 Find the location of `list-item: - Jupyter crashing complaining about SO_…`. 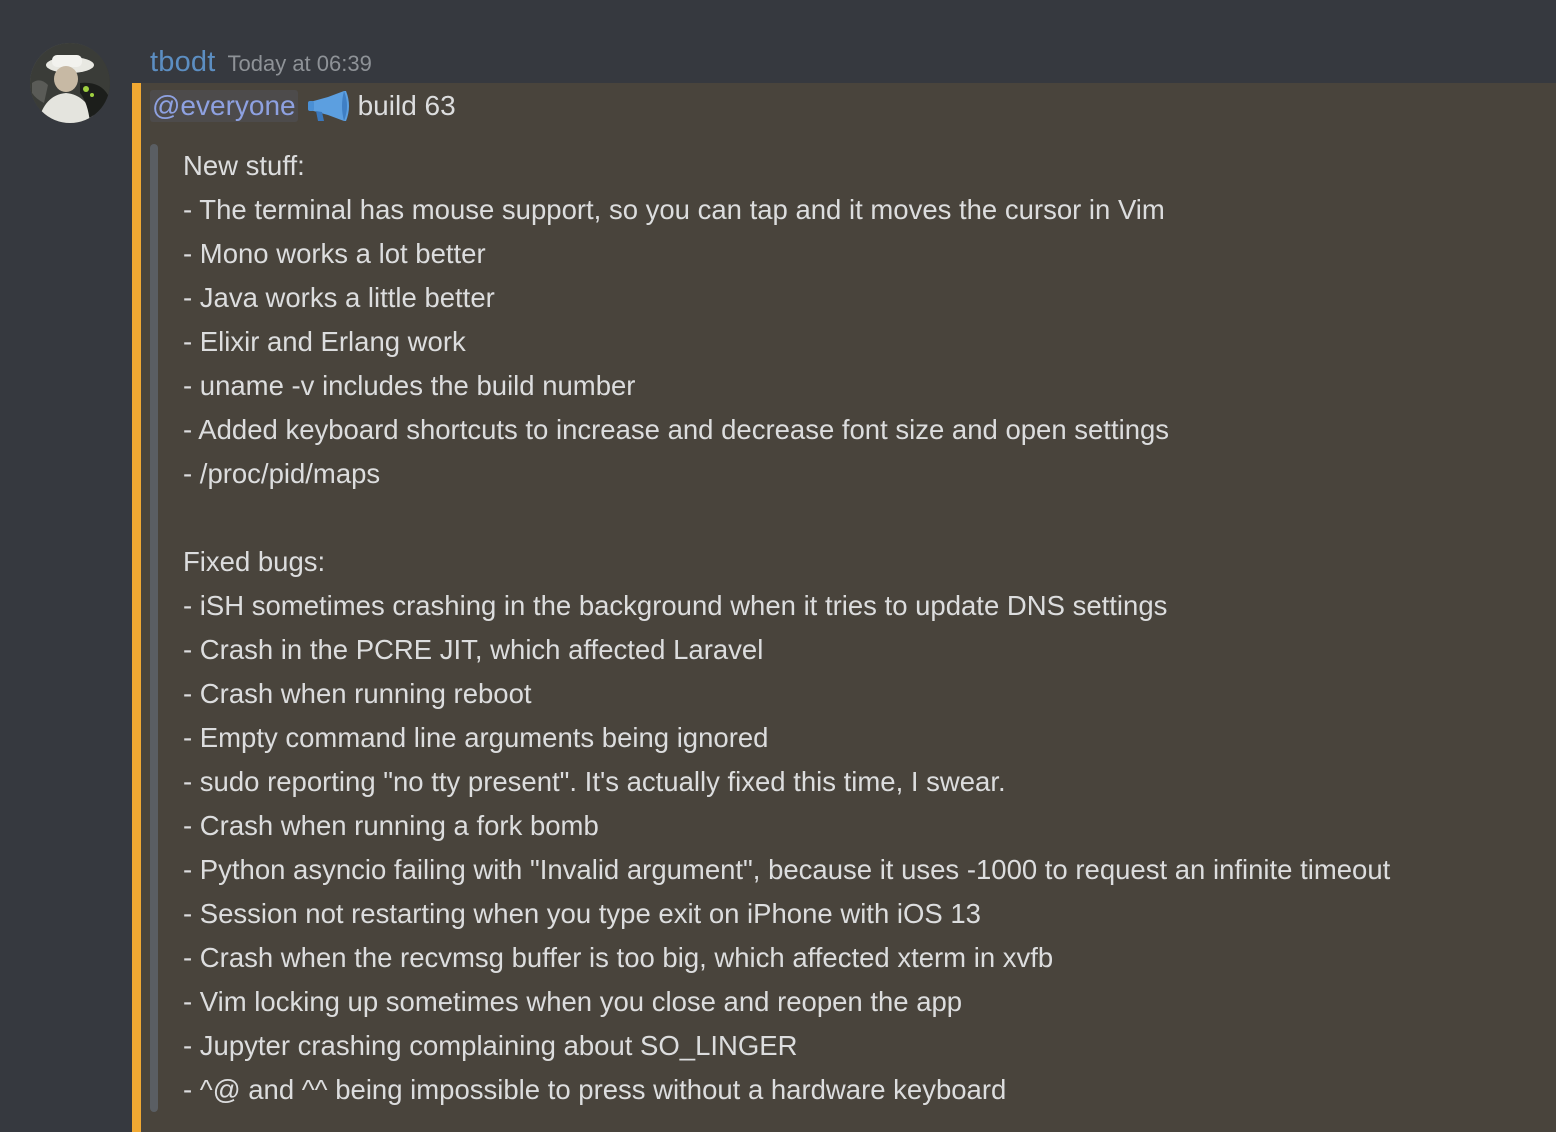

list-item: - Jupyter crashing complaining about SO_… is located at coordinates (490, 1045).